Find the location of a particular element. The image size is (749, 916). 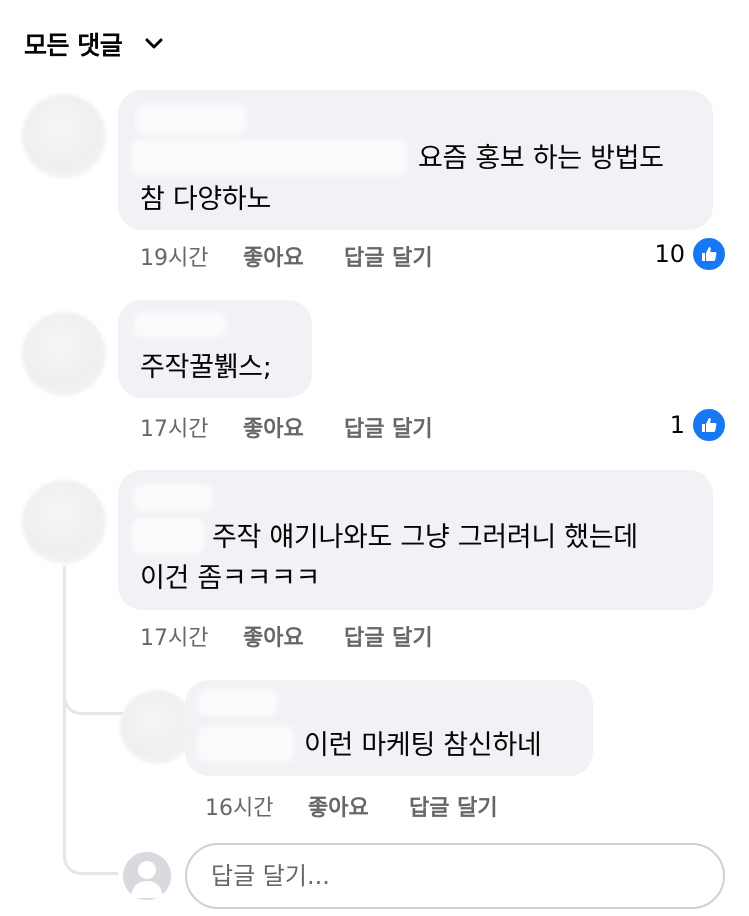

thread-connector-branch is located at coordinates (93, 682).